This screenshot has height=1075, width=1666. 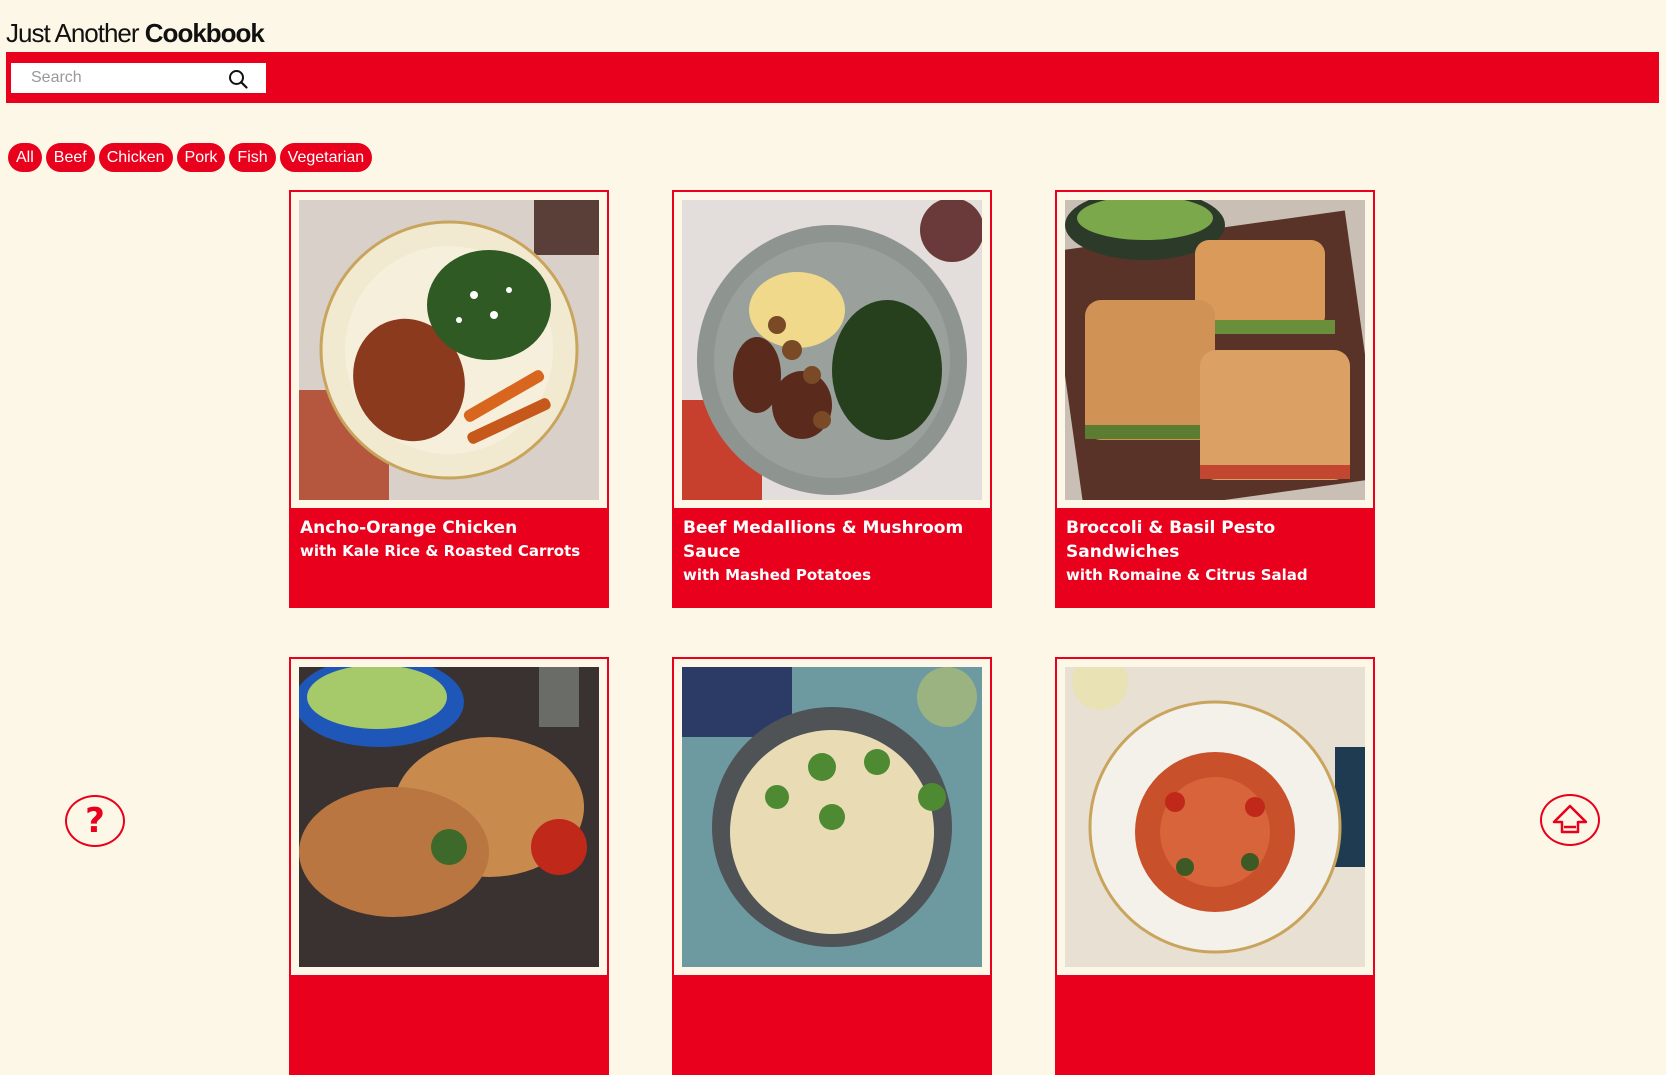 I want to click on filter-chicken: Chicken, so click(x=135, y=157).